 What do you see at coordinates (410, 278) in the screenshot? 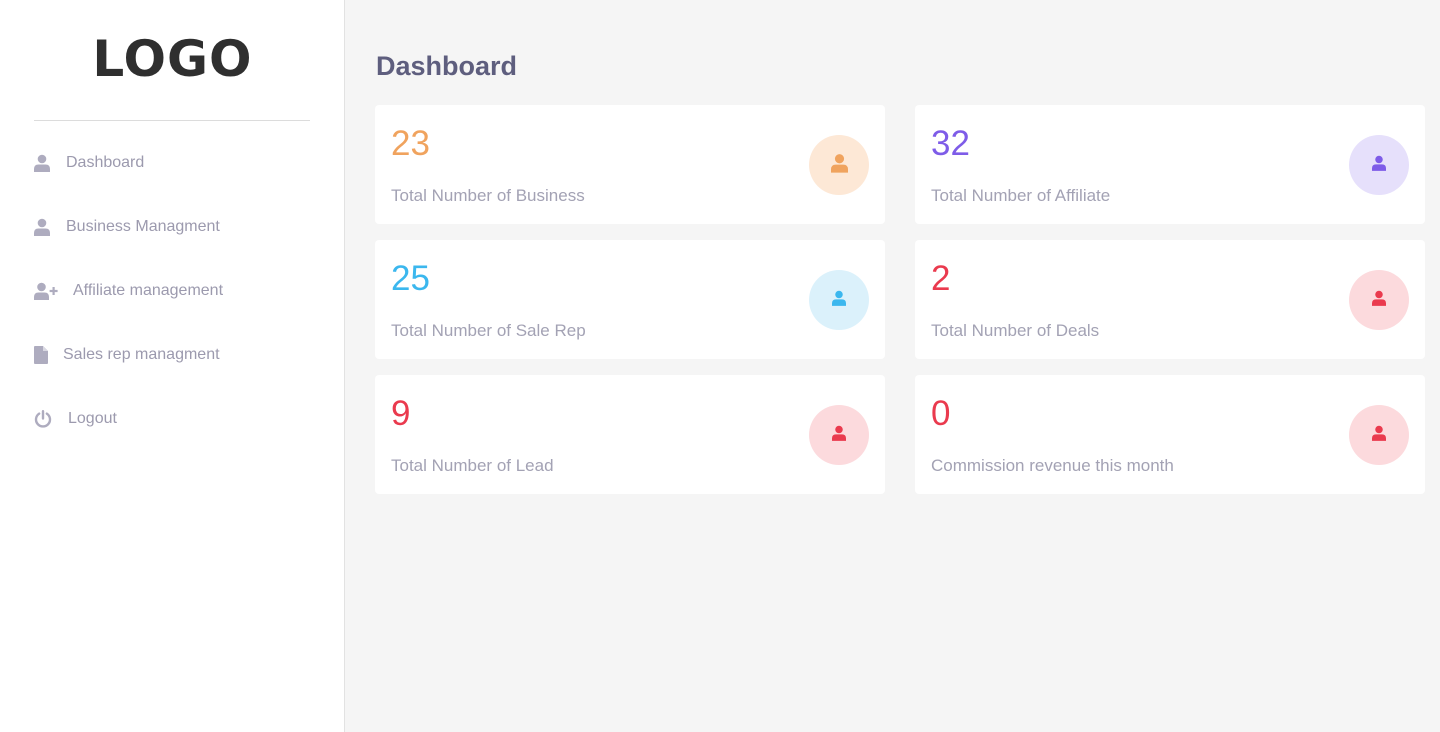
I see `stat-value: 25` at bounding box center [410, 278].